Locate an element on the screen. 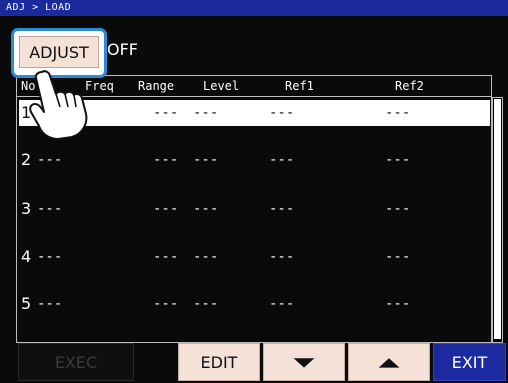  row-number: 5 is located at coordinates (26, 303).